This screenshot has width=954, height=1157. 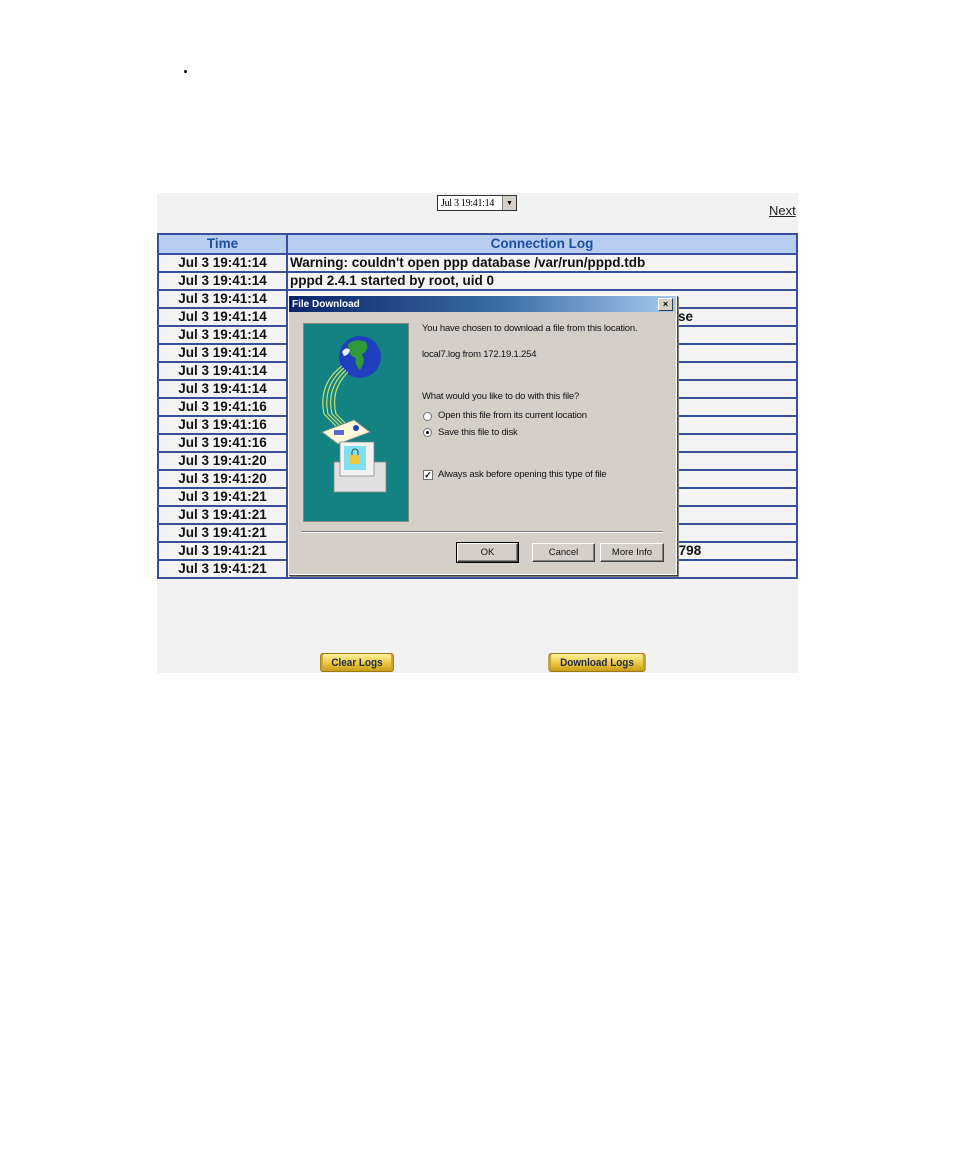 I want to click on log-message-cell: pppd 2.4.1 started by root, uid 0, so click(x=542, y=281).